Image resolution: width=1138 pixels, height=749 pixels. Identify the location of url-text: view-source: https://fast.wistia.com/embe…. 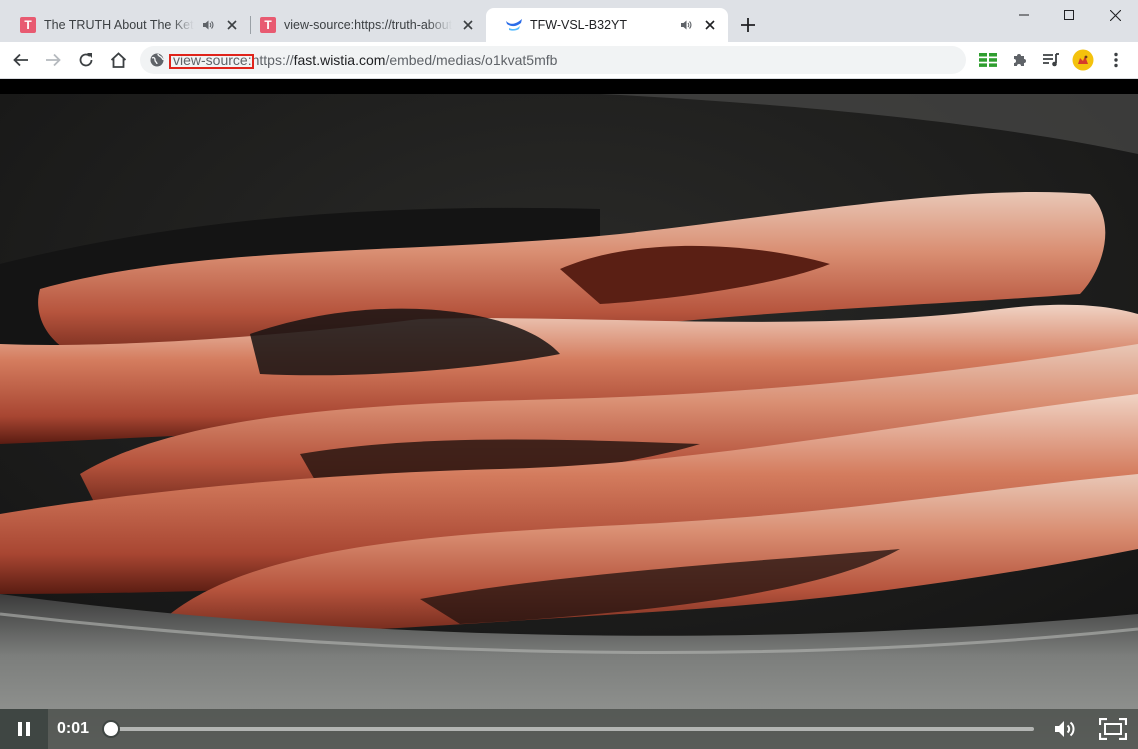
(363, 60).